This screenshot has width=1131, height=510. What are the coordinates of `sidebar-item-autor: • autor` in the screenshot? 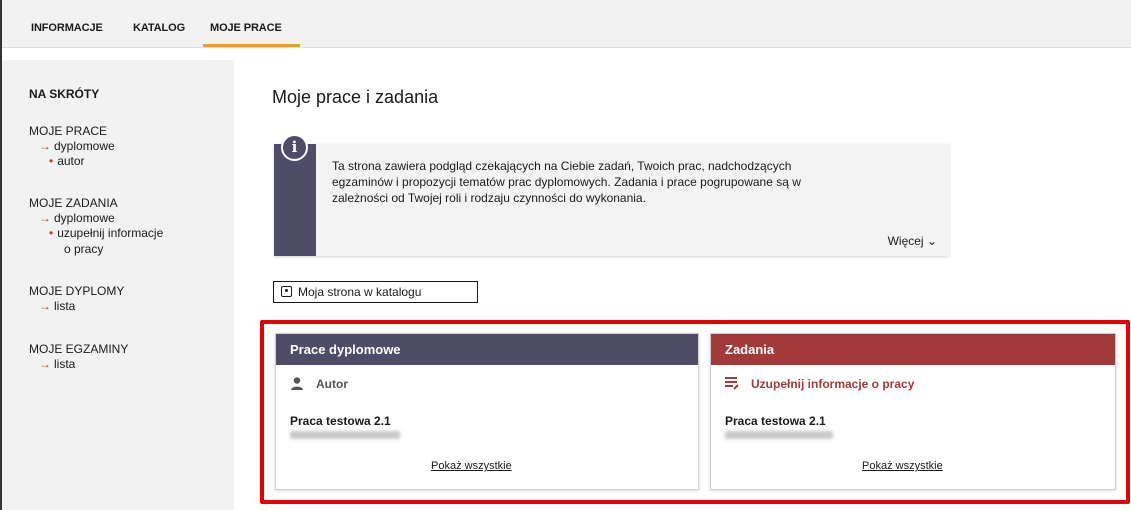 It's located at (67, 161).